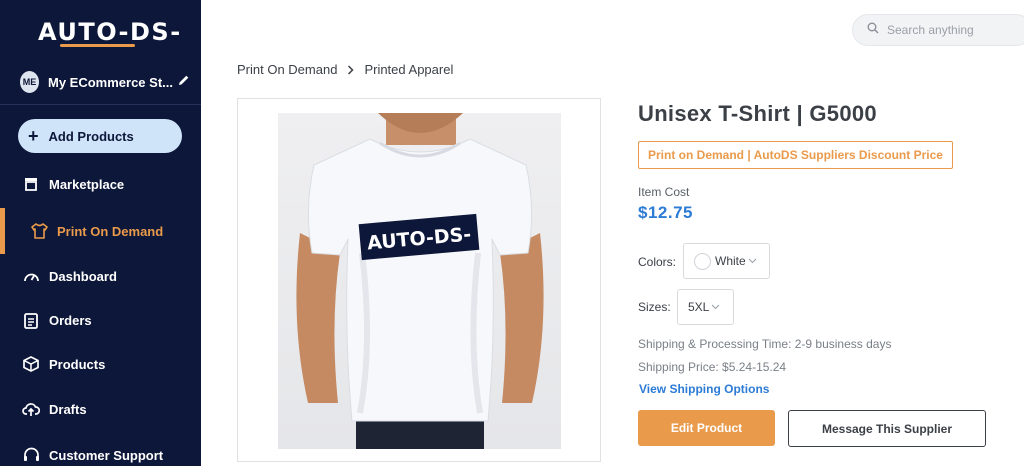 The height and width of the screenshot is (475, 1024). I want to click on box-icon, so click(31, 364).